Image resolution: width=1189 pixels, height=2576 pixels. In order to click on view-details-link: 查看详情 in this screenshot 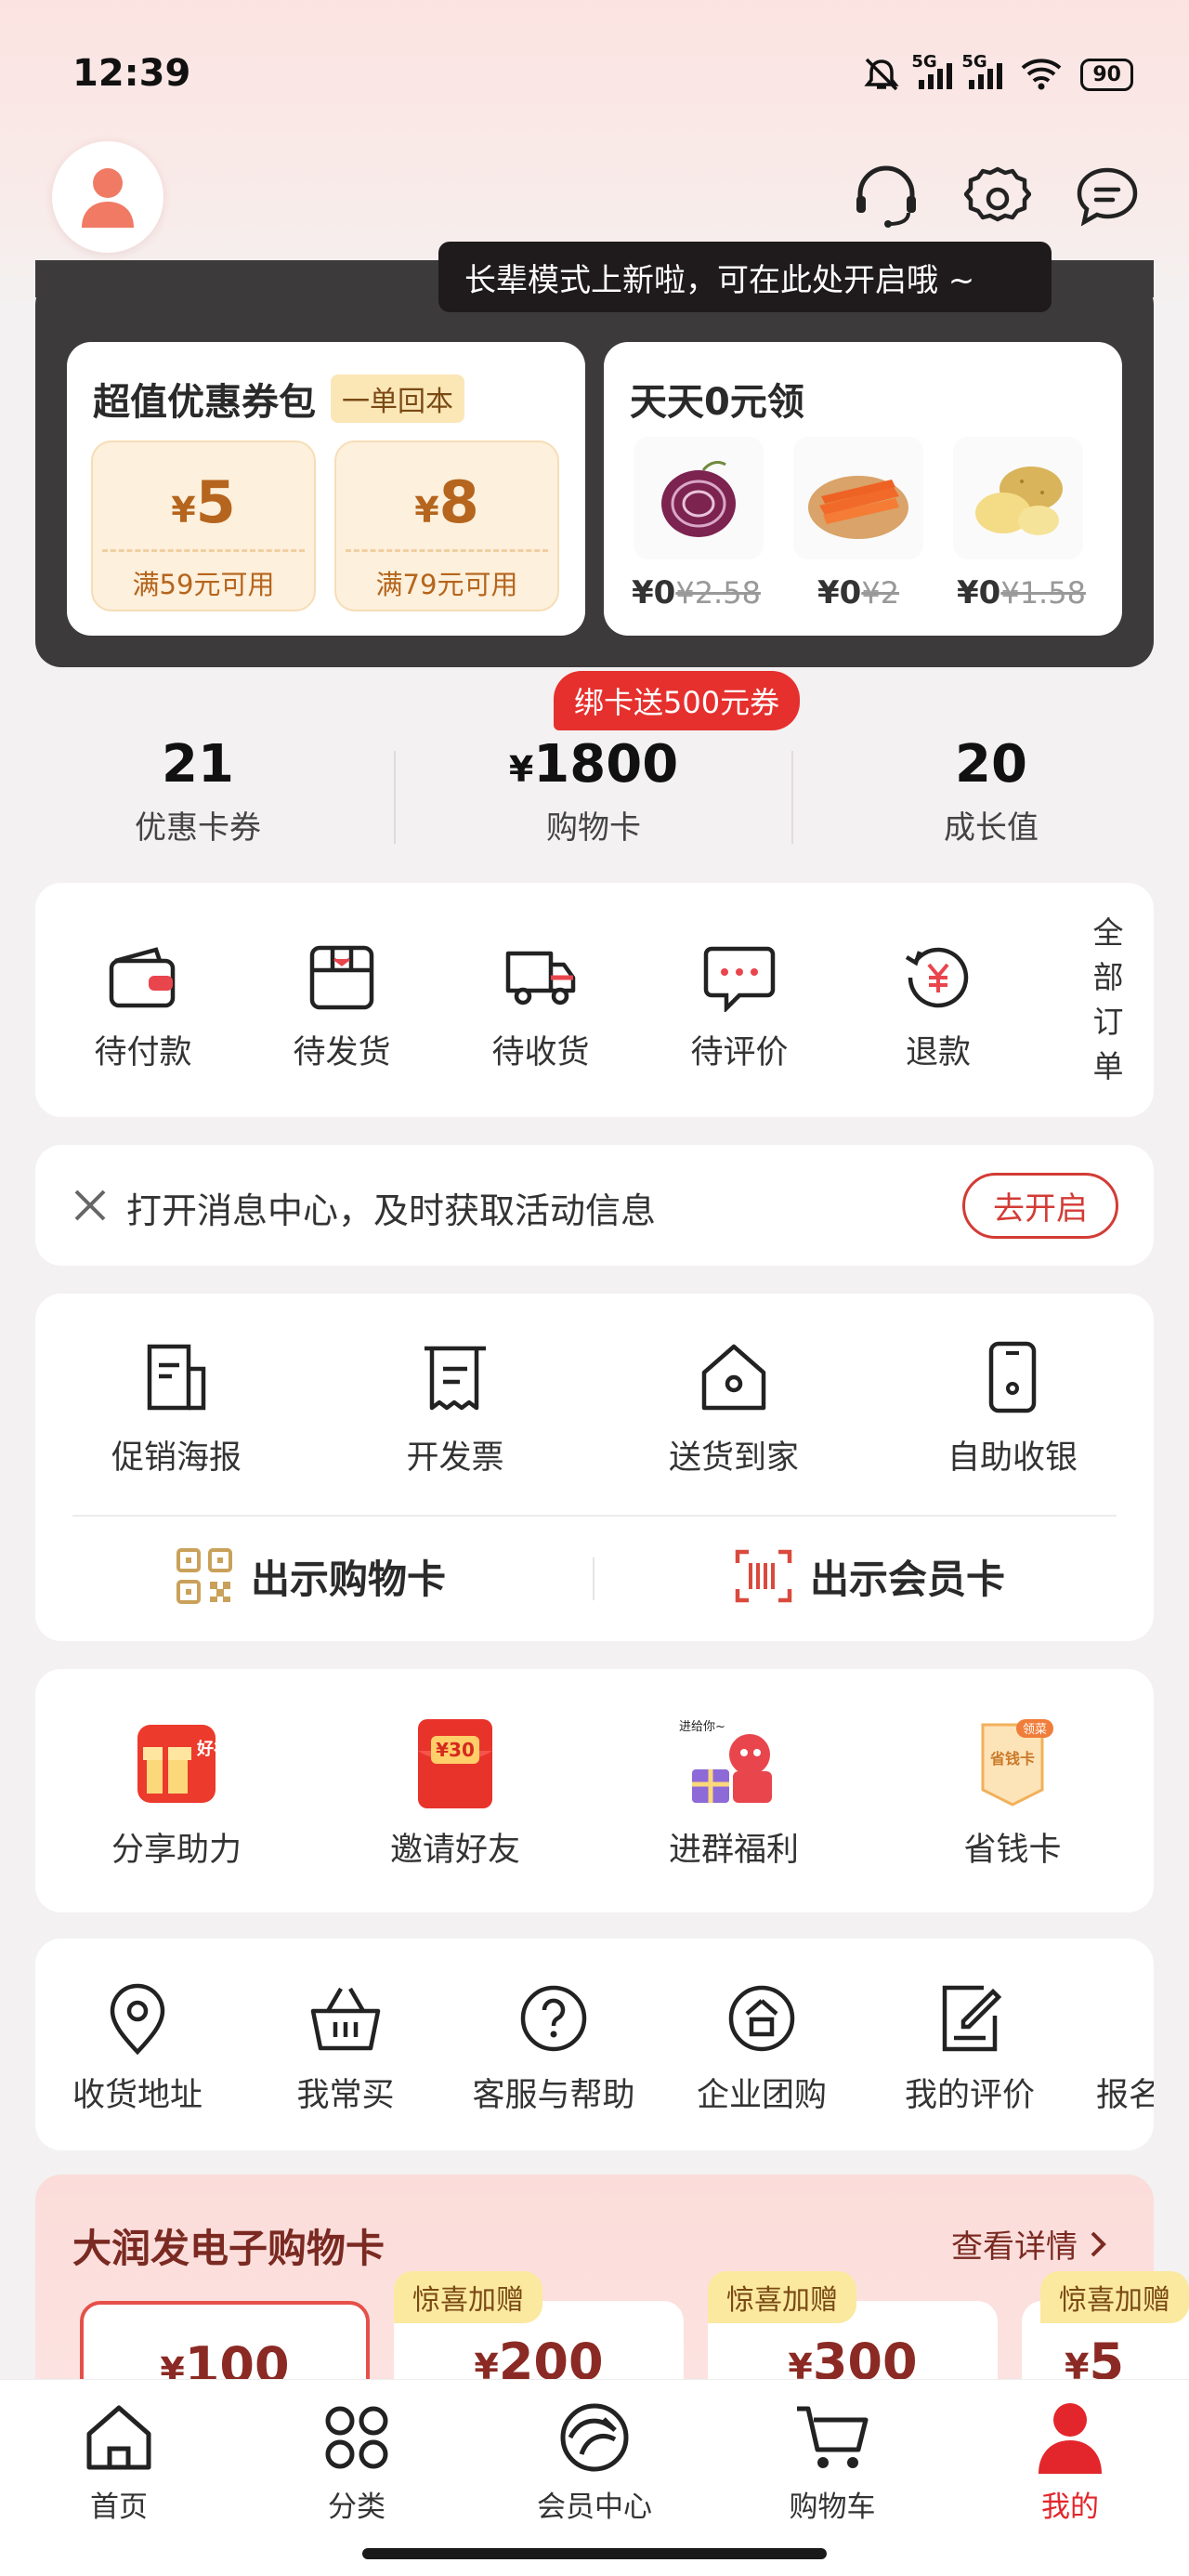, I will do `click(1029, 2244)`.